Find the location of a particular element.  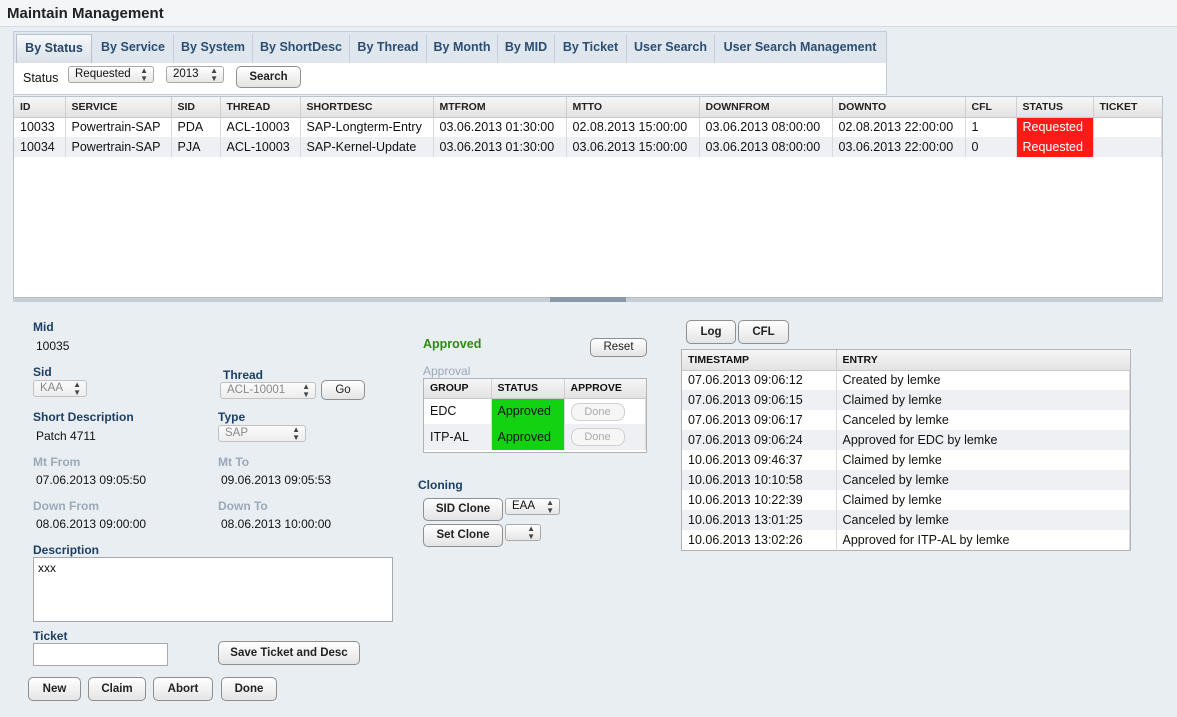

cell-shortdesc: SAP-Kernel-Update is located at coordinates (367, 147).